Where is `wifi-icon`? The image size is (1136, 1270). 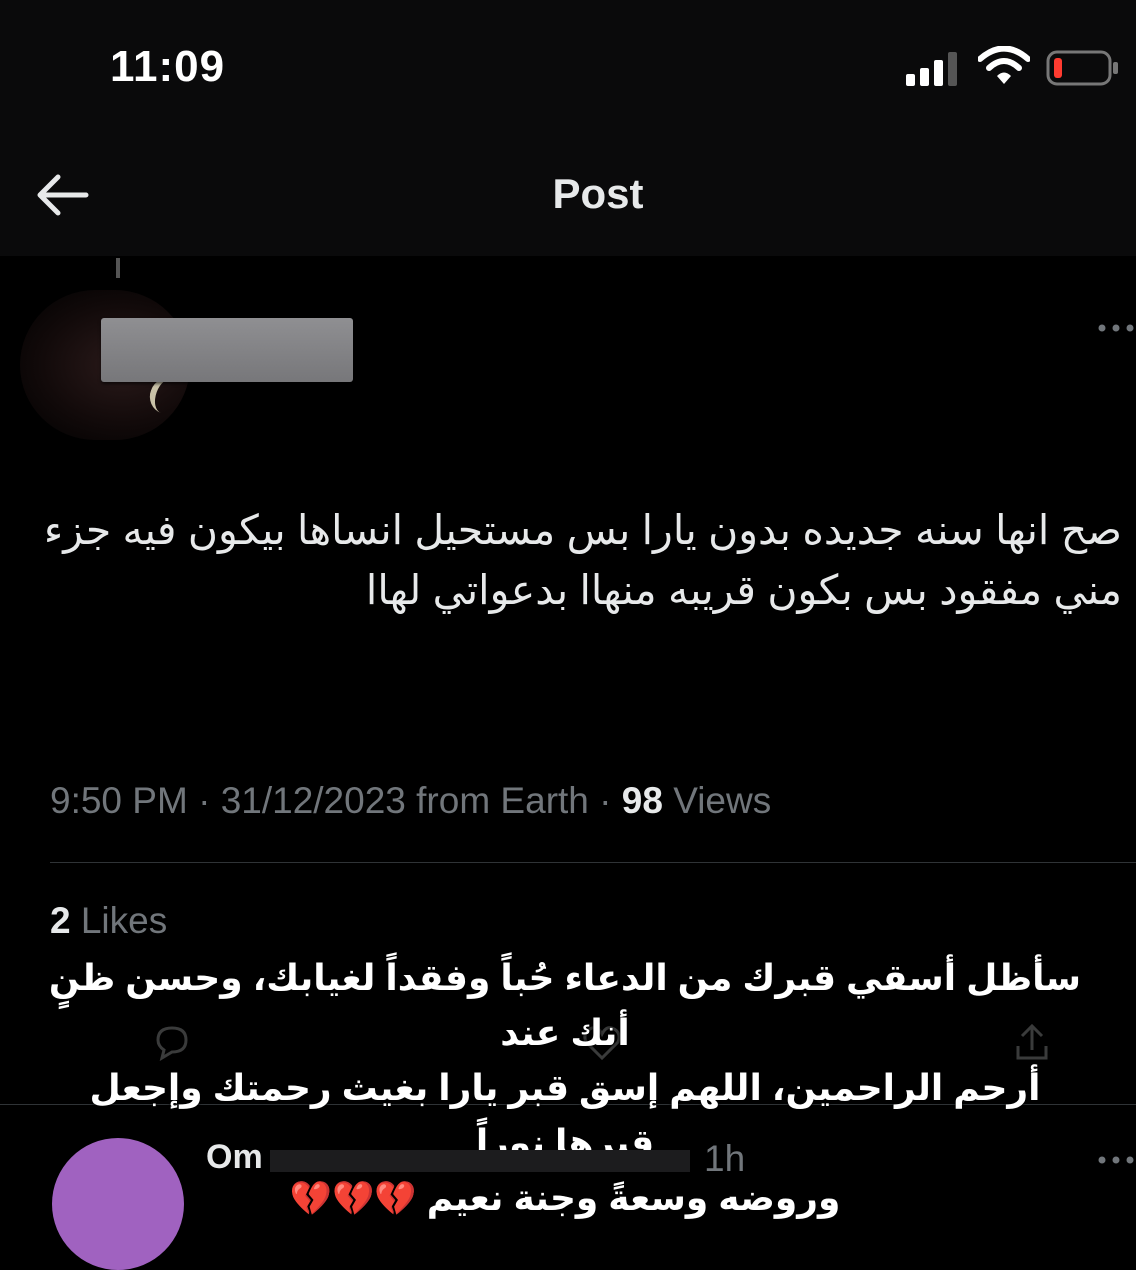
wifi-icon is located at coordinates (1004, 65).